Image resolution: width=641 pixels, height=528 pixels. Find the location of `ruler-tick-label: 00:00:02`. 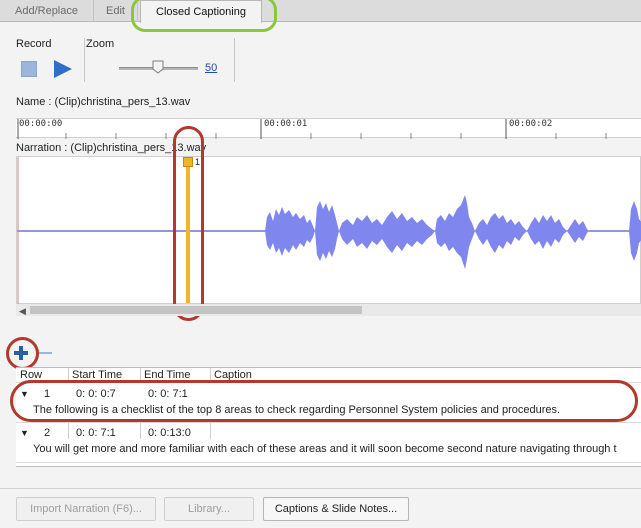

ruler-tick-label: 00:00:02 is located at coordinates (531, 124).